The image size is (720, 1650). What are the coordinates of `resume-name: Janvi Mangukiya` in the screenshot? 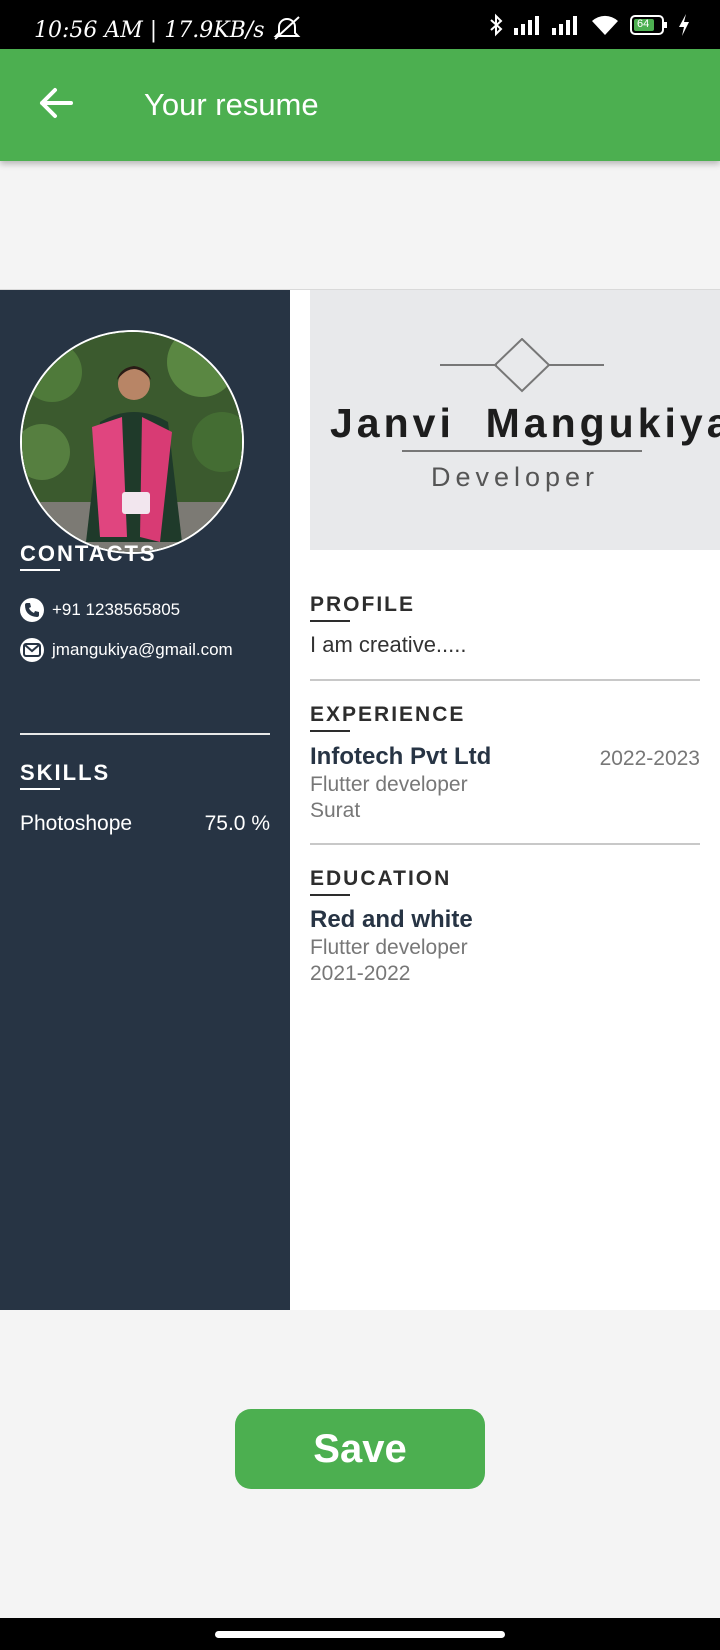 It's located at (525, 423).